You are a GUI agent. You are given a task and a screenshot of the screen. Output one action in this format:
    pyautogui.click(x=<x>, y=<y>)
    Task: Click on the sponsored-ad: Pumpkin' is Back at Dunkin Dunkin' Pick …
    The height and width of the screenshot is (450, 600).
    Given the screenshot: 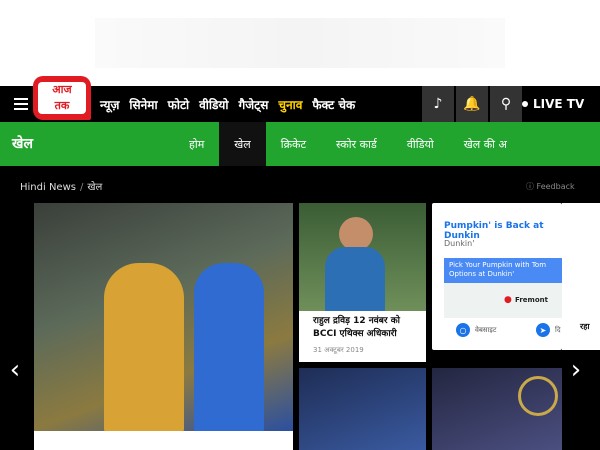 What is the action you would take?
    pyautogui.click(x=497, y=276)
    